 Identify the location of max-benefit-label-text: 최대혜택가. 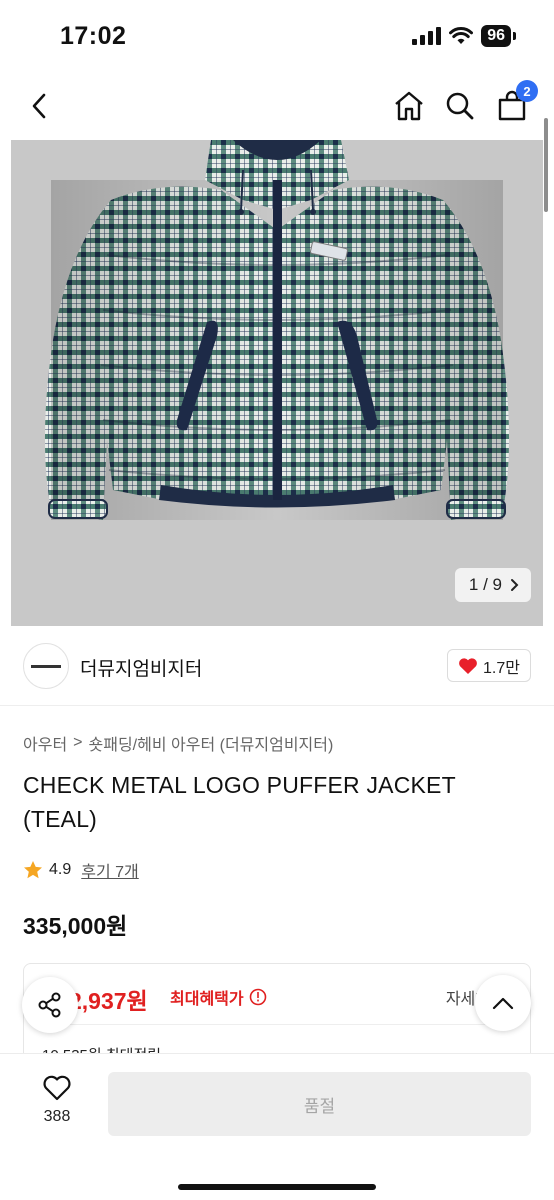
(207, 999).